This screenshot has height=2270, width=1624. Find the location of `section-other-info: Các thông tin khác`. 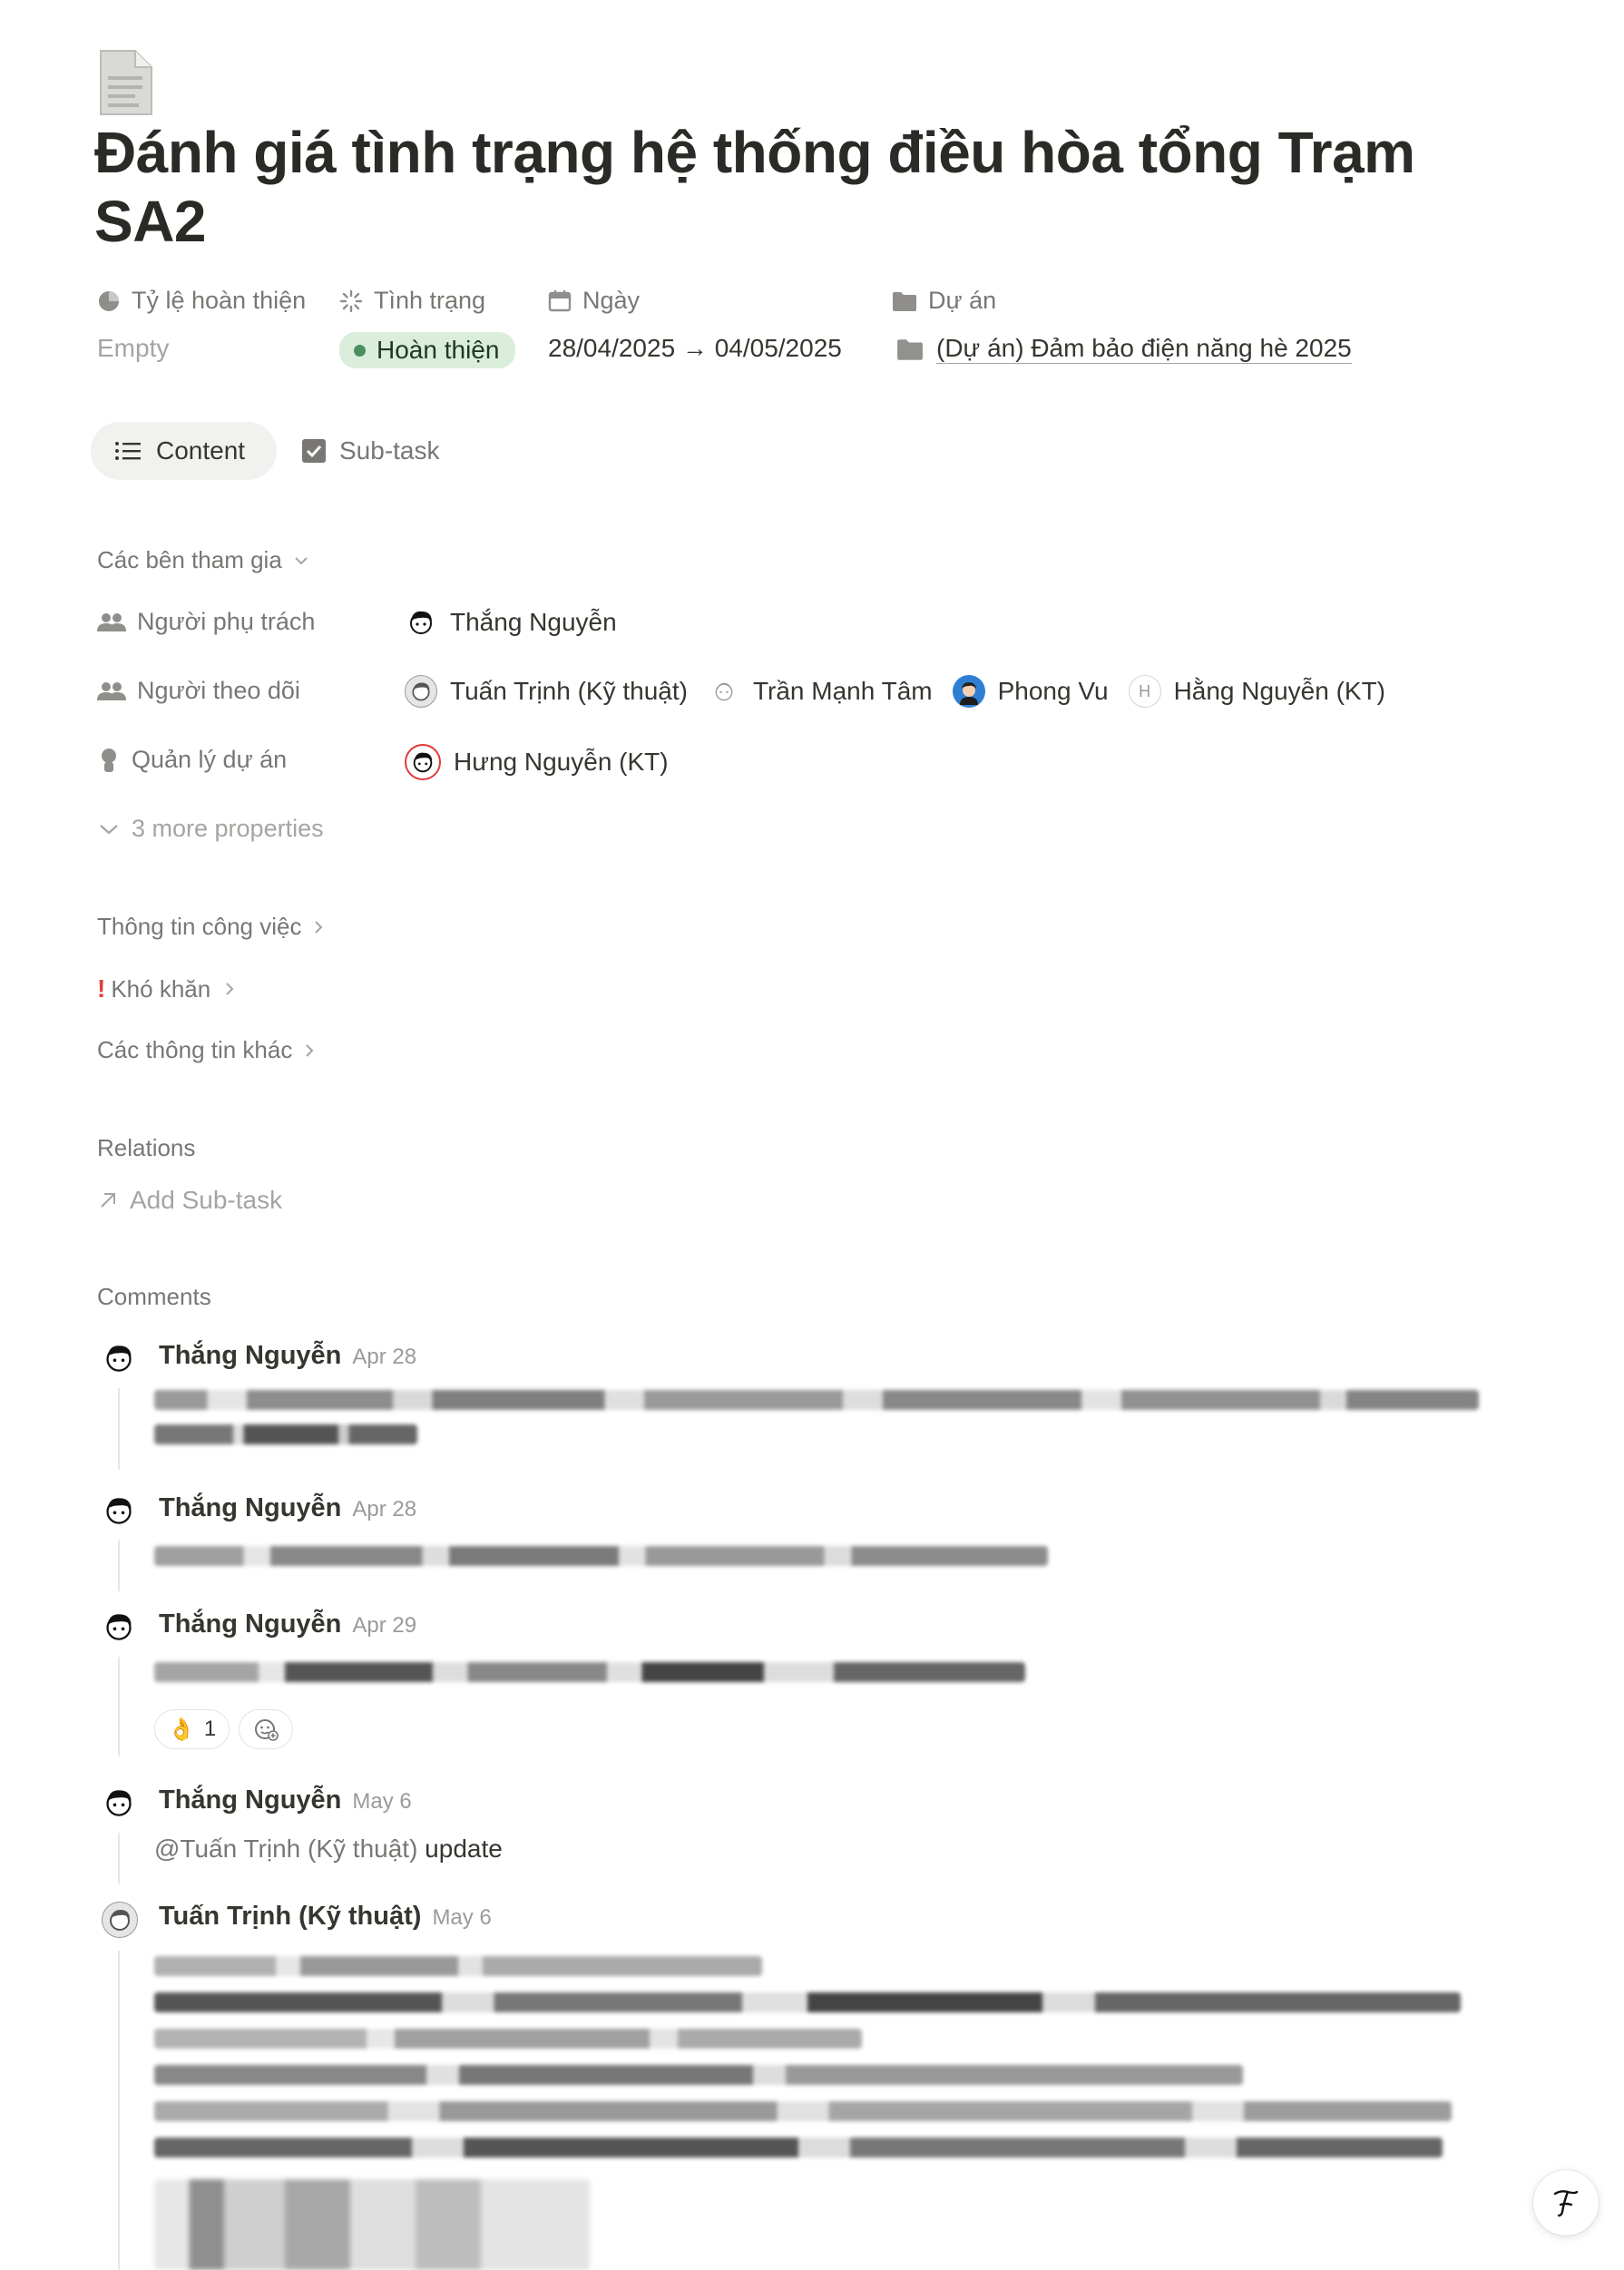

section-other-info: Các thông tin khác is located at coordinates (206, 1050).